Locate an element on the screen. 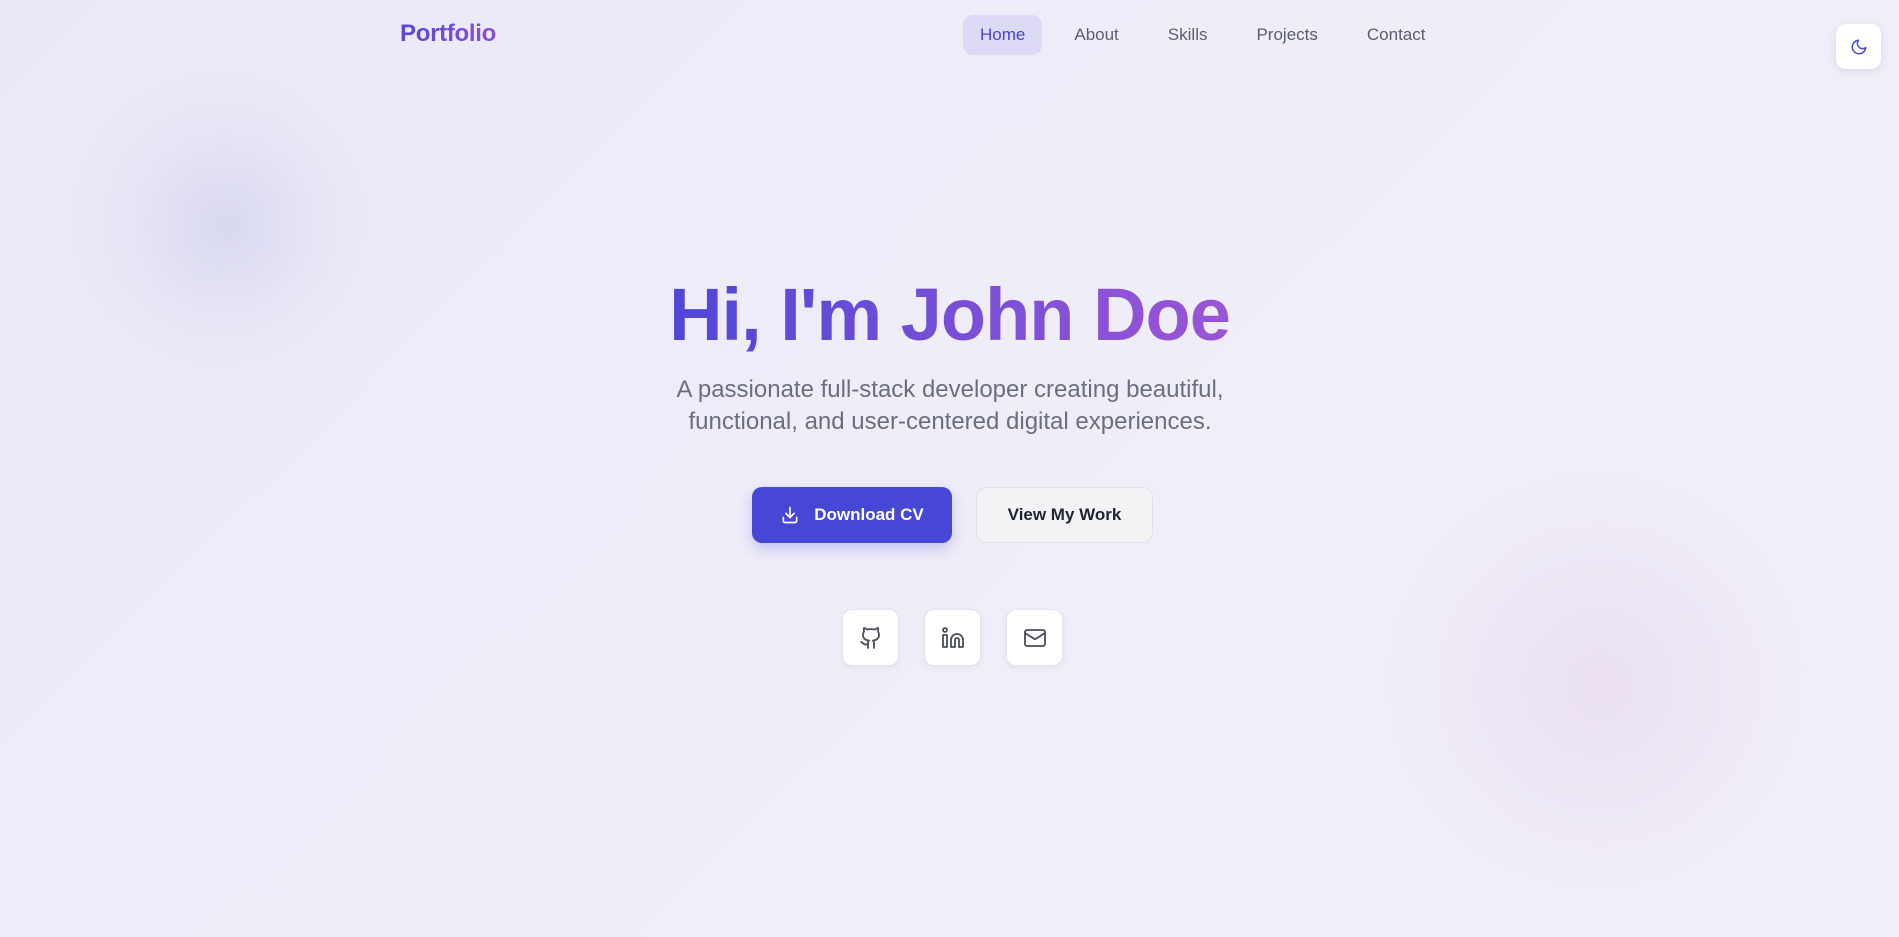 This screenshot has height=937, width=1899. nav-item-home: Home is located at coordinates (1003, 35).